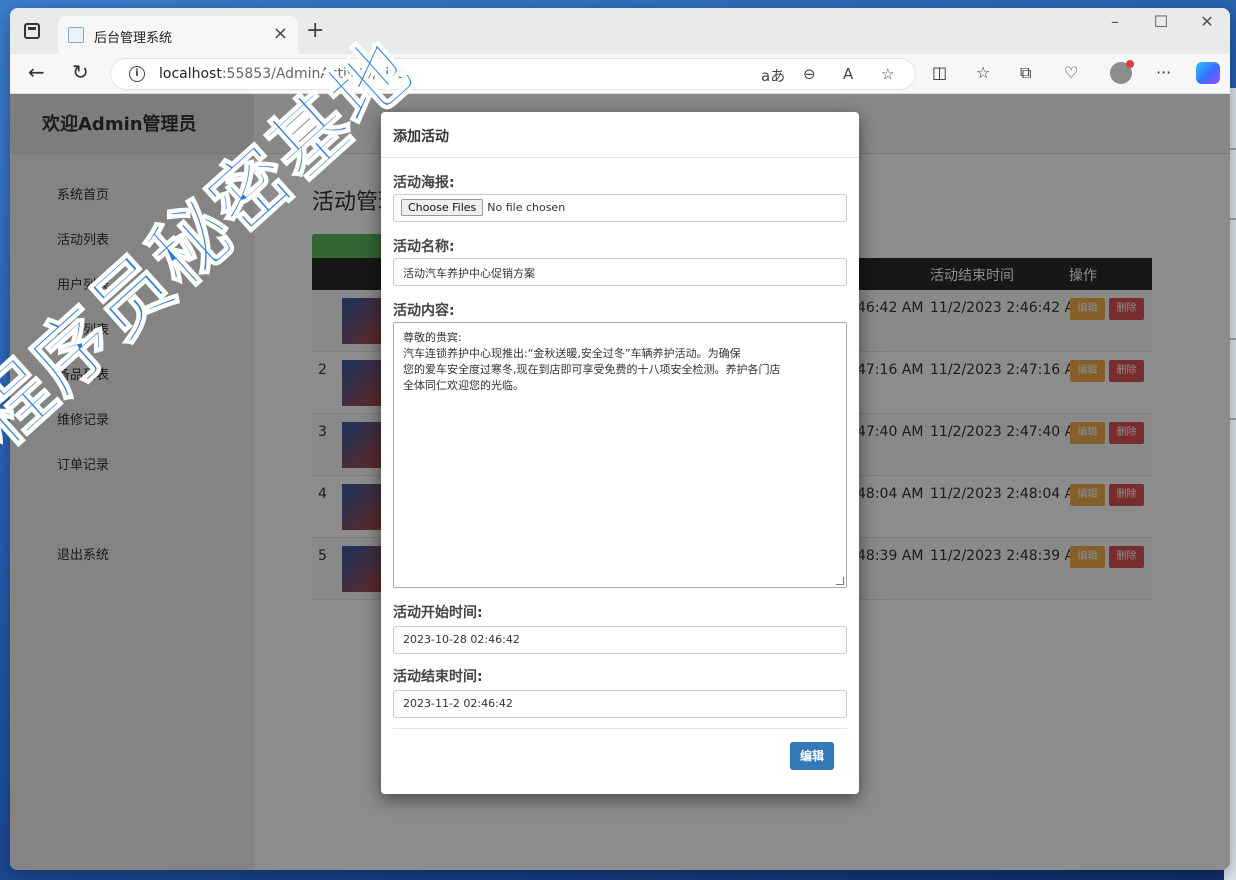  Describe the element at coordinates (939, 72) in the screenshot. I see `split-screen-icon: ◫` at that location.